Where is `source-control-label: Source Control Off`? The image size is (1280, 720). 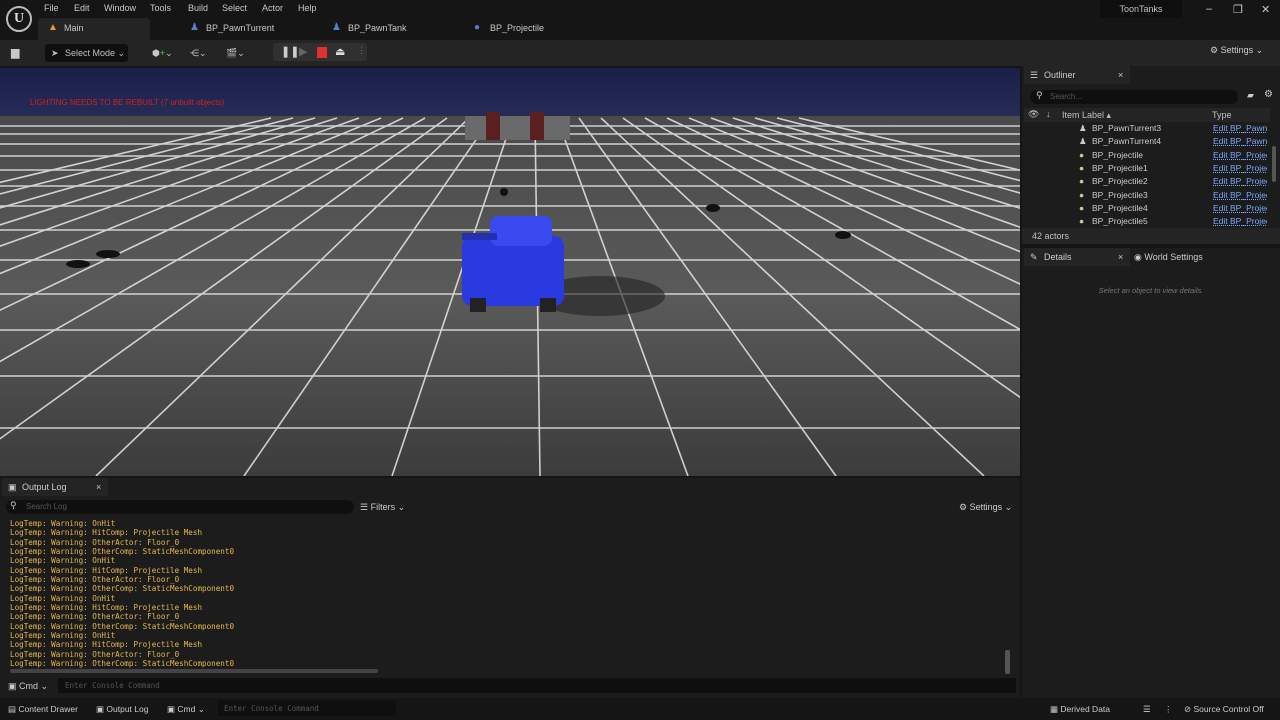
source-control-label: Source Control Off is located at coordinates (1228, 709).